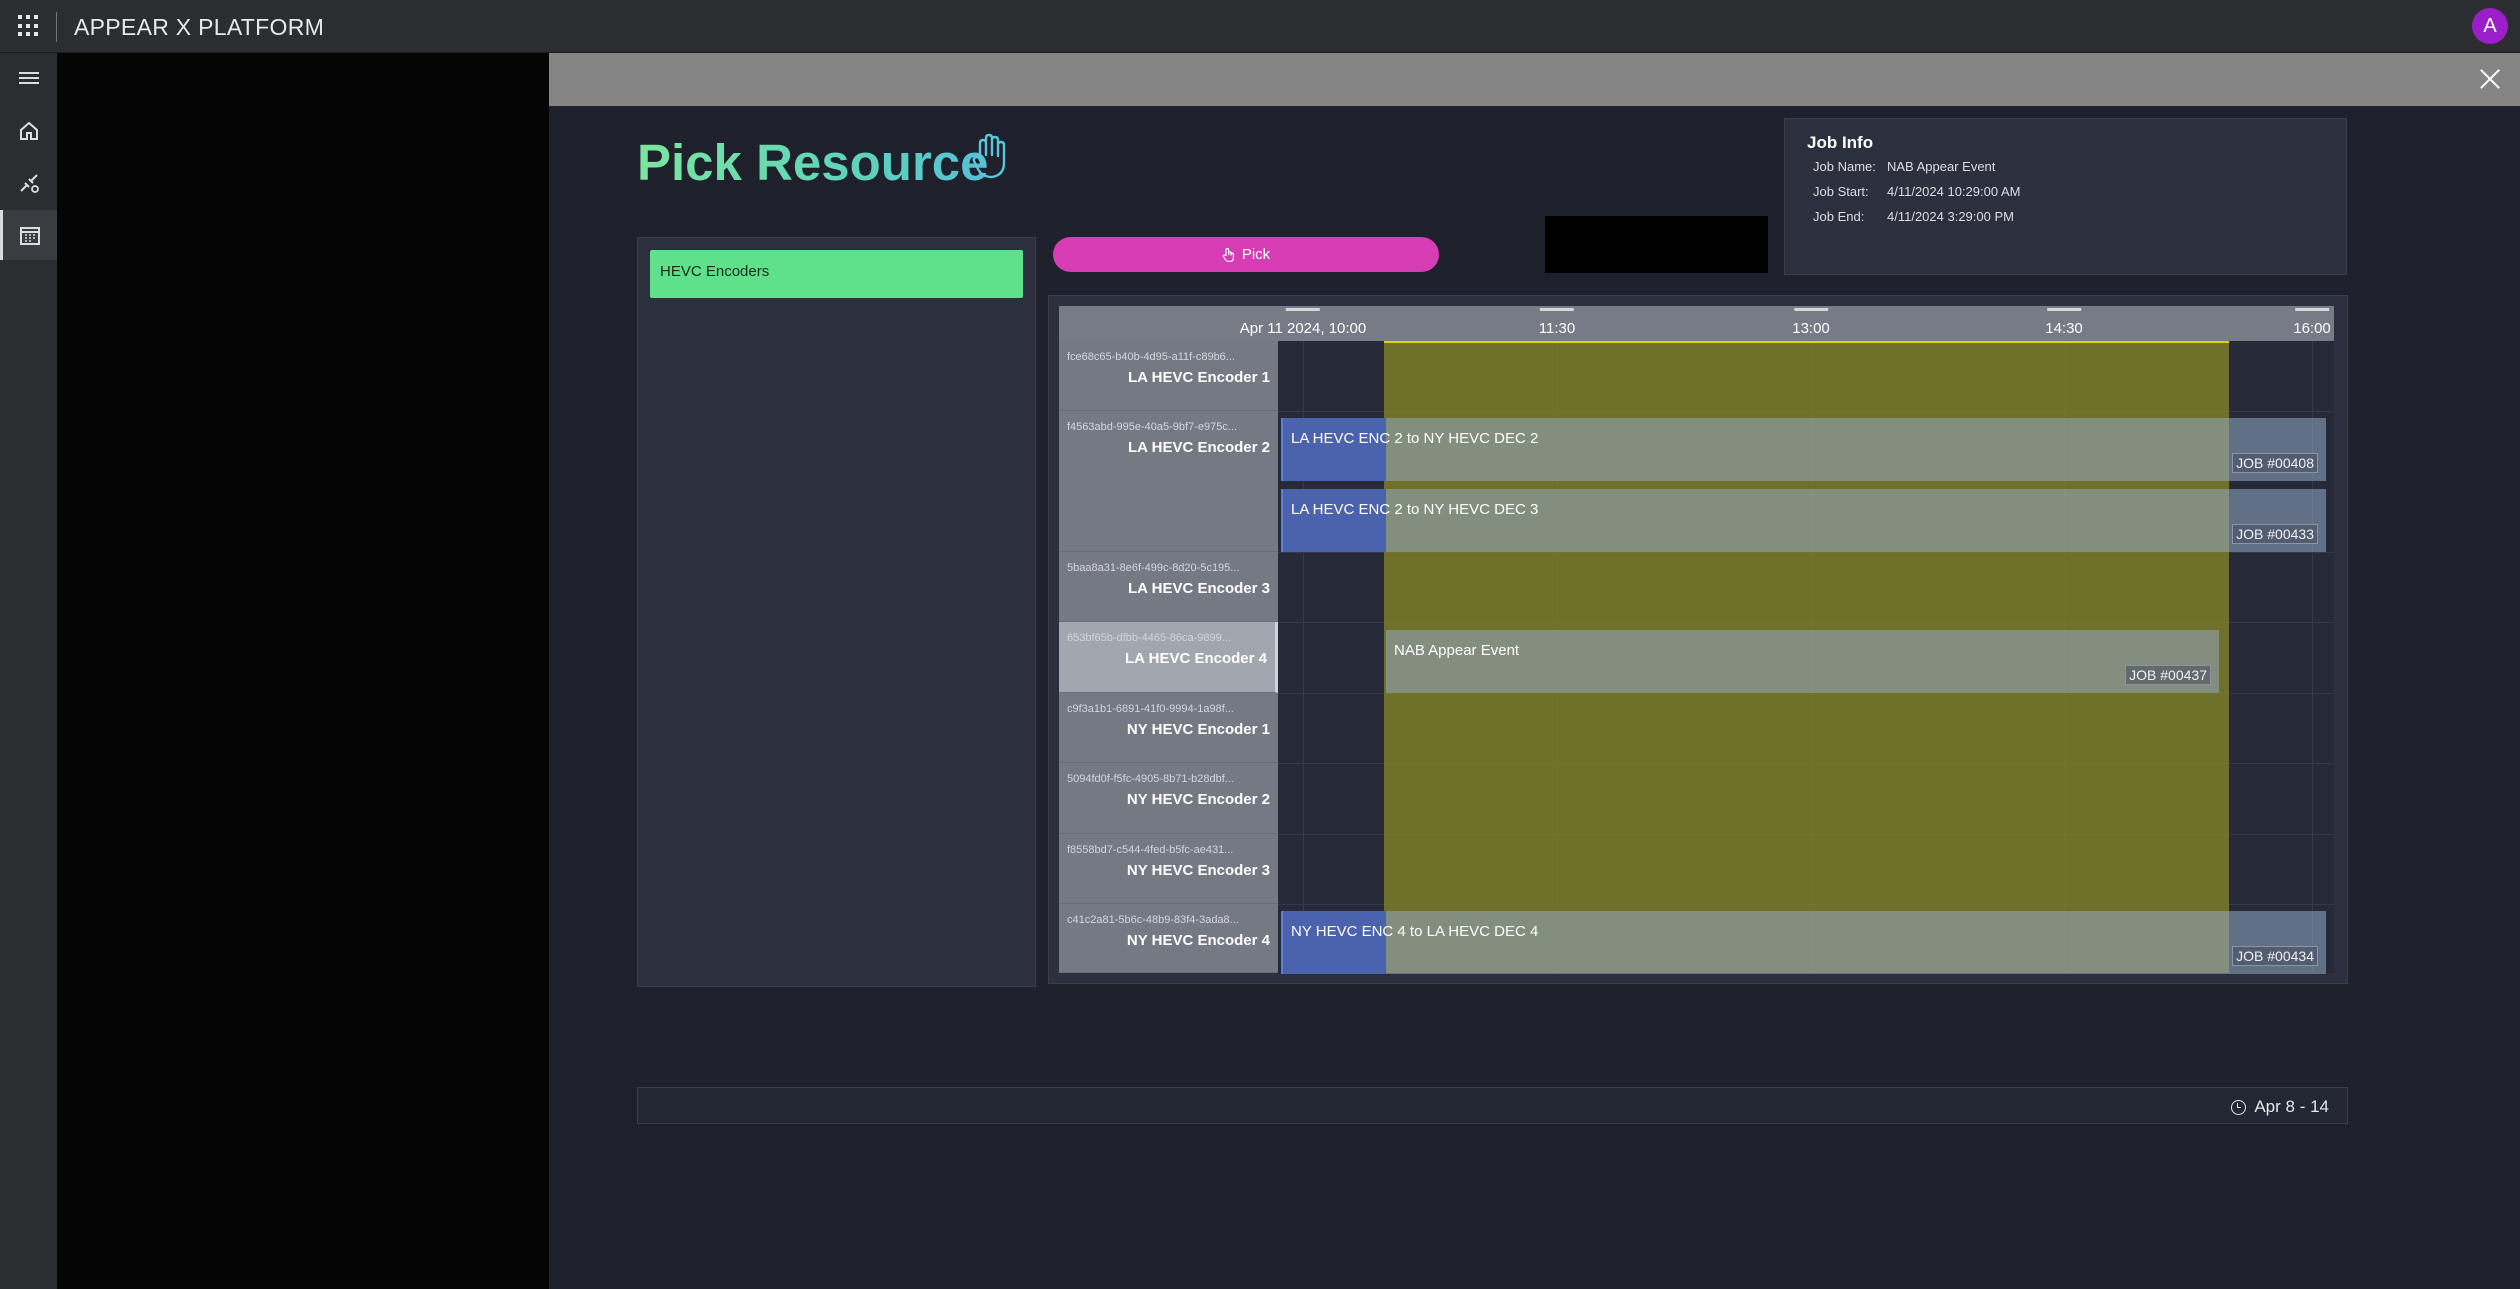 This screenshot has width=2520, height=1289. I want to click on resource-item-hevc-encoders: HEVC Encoders, so click(836, 274).